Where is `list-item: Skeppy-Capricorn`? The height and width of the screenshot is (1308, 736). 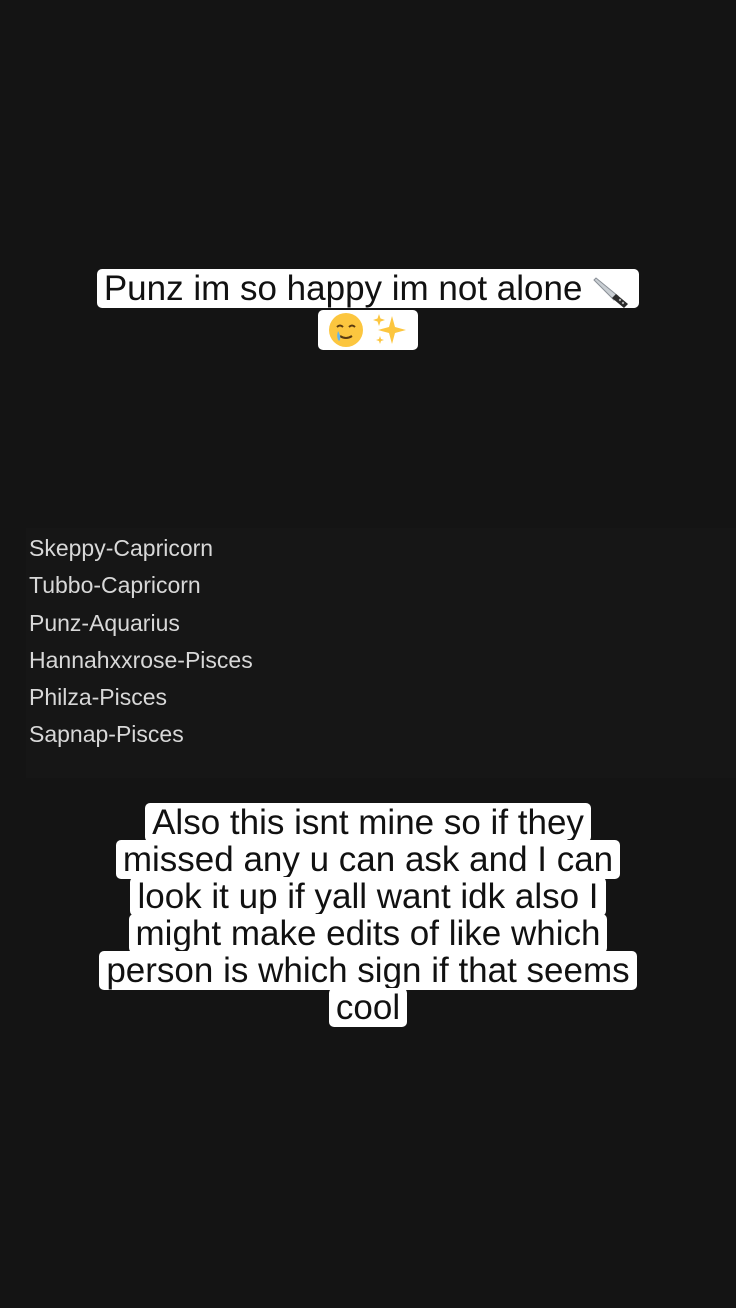
list-item: Skeppy-Capricorn is located at coordinates (121, 548).